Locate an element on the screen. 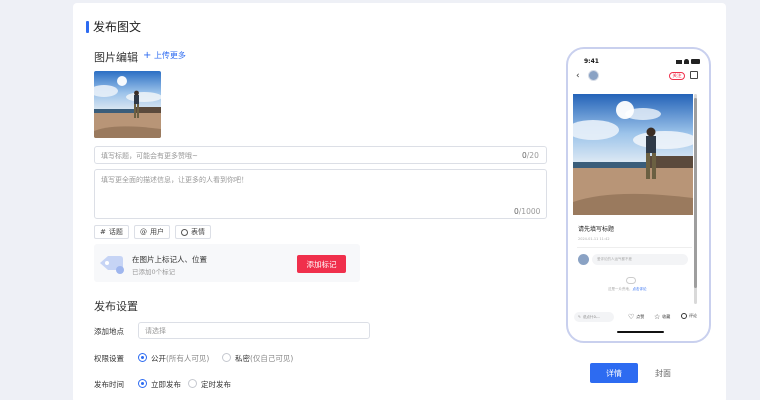 The height and width of the screenshot is (400, 760). home-indicator is located at coordinates (640, 332).